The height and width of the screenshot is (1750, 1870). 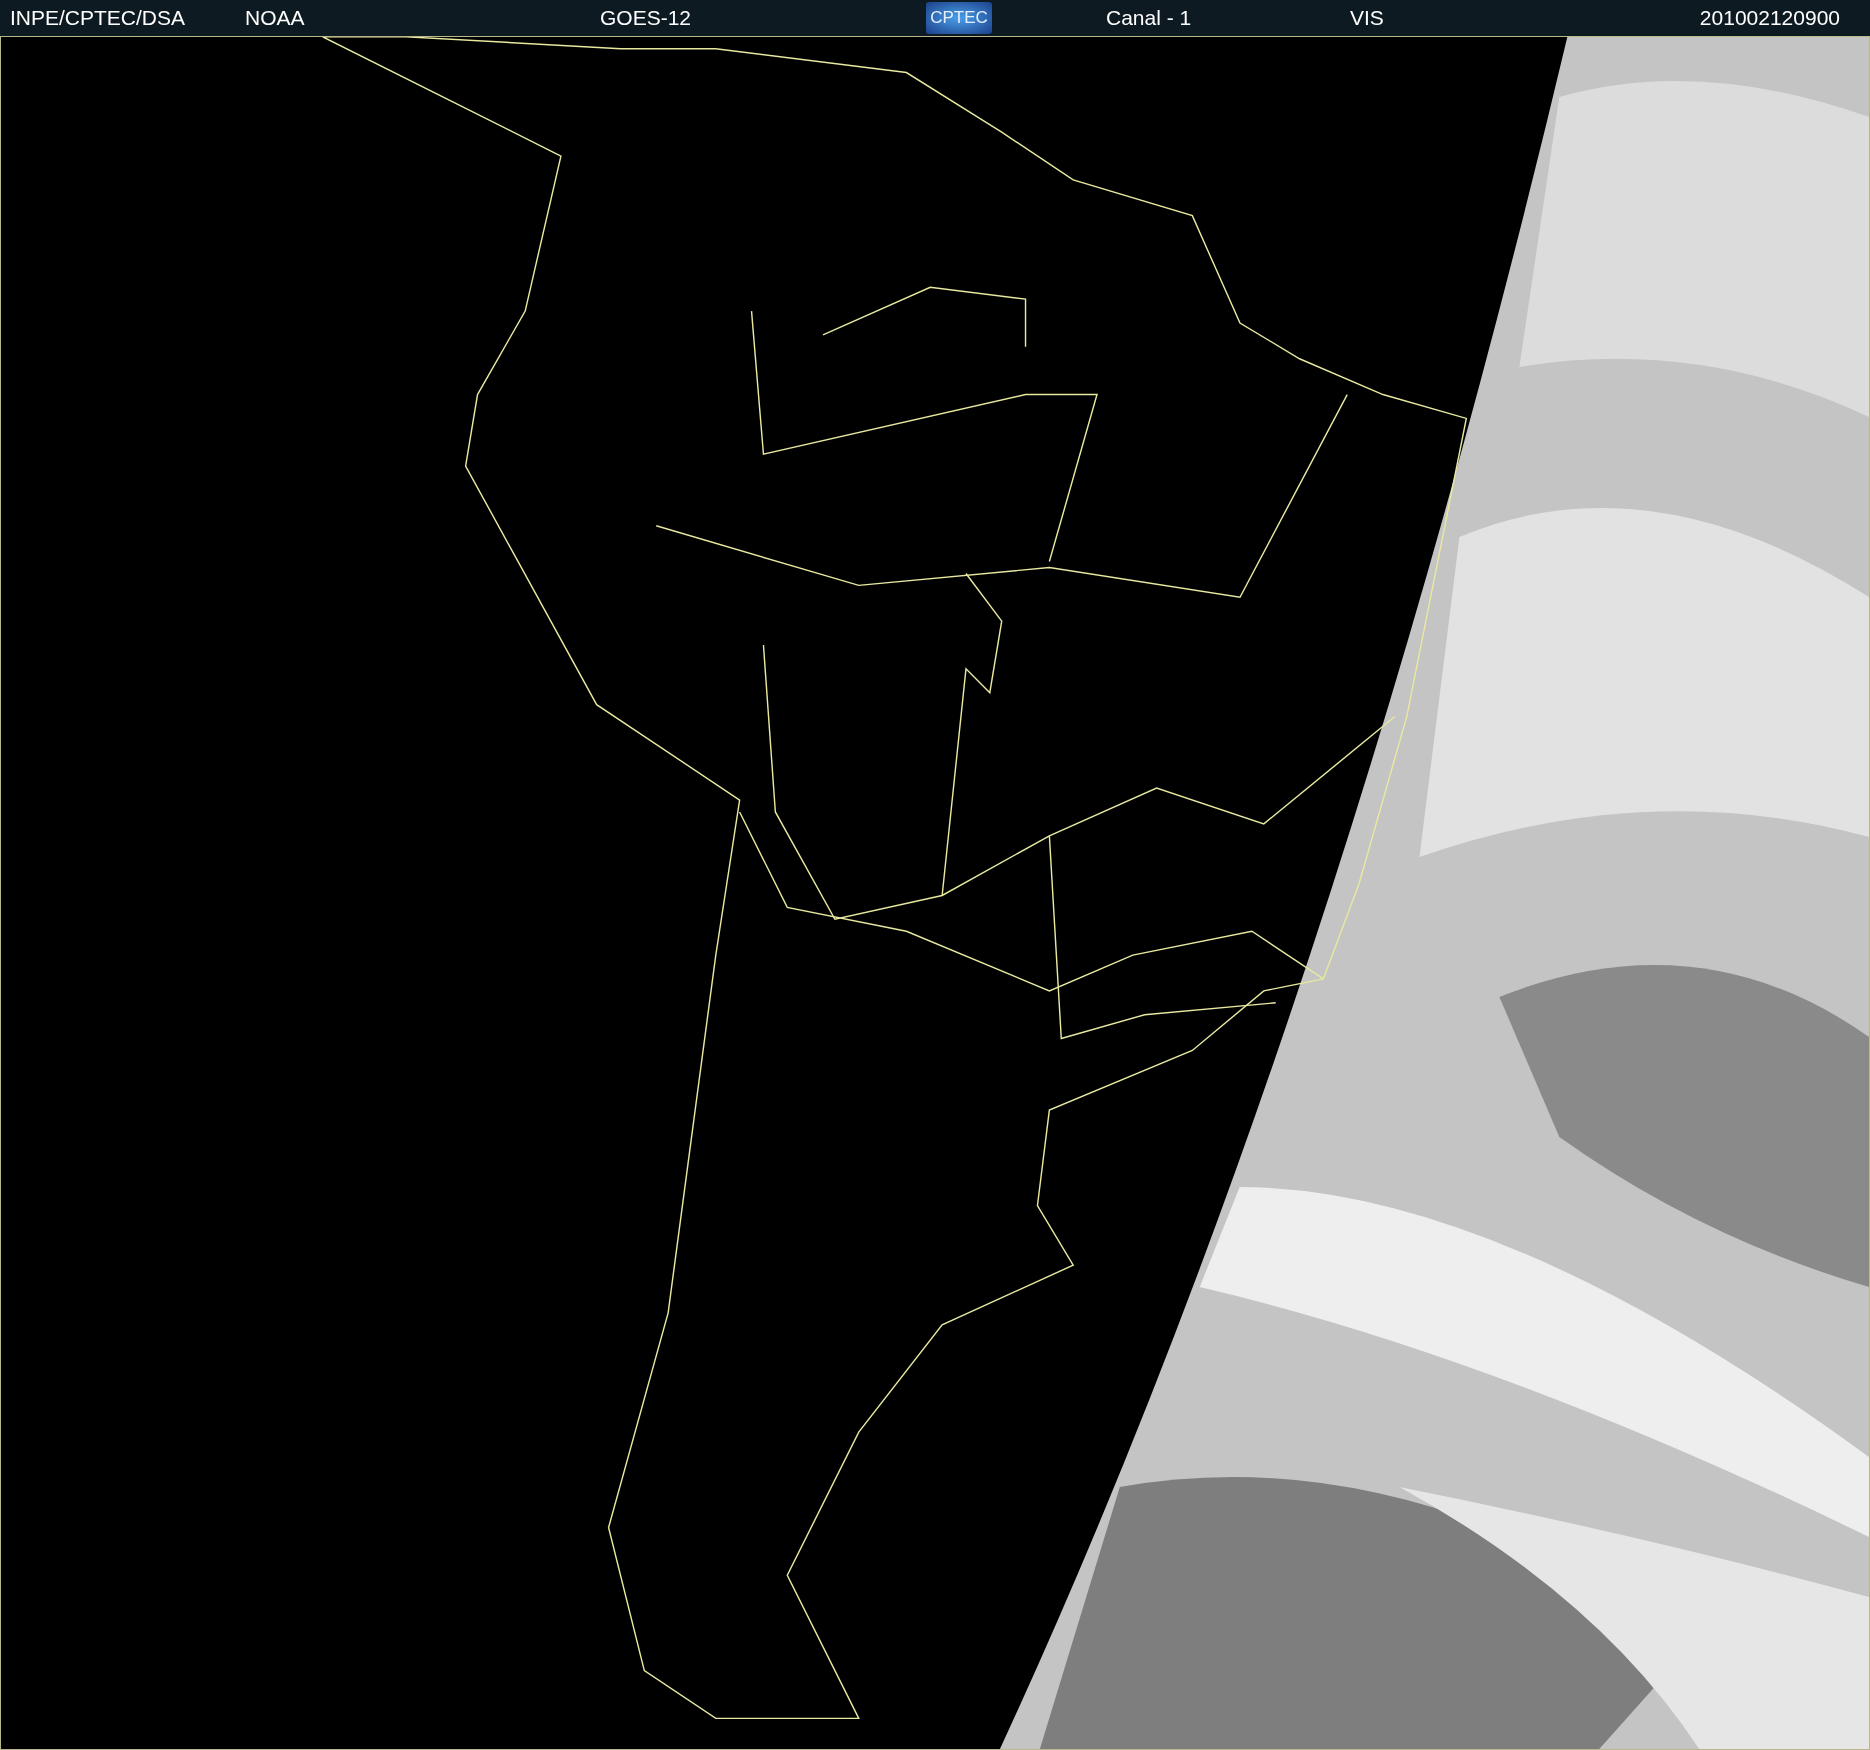 I want to click on band-label: VIS, so click(x=1367, y=18).